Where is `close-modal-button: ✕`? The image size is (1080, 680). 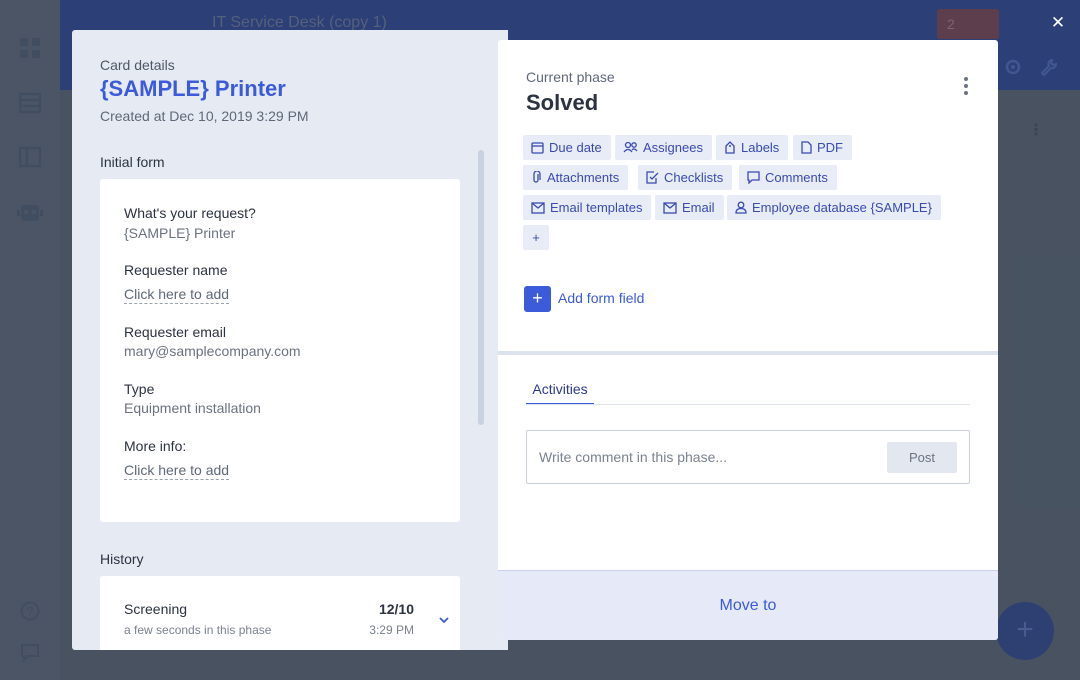 close-modal-button: ✕ is located at coordinates (1058, 23).